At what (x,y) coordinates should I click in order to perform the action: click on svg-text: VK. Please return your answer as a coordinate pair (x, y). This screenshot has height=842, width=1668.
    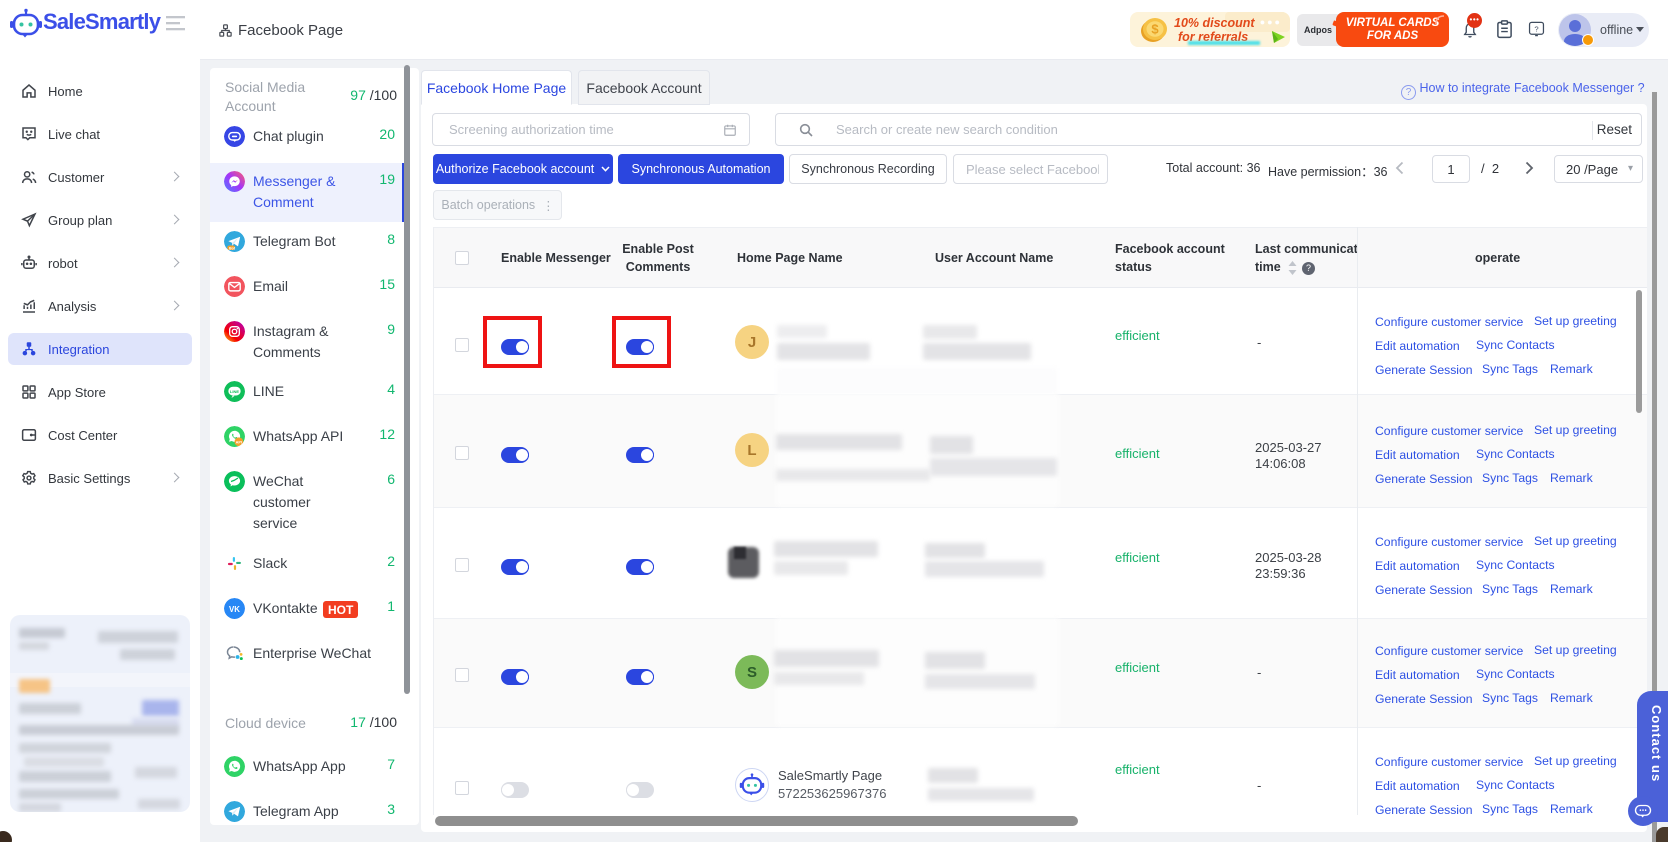
    Looking at the image, I should click on (234, 609).